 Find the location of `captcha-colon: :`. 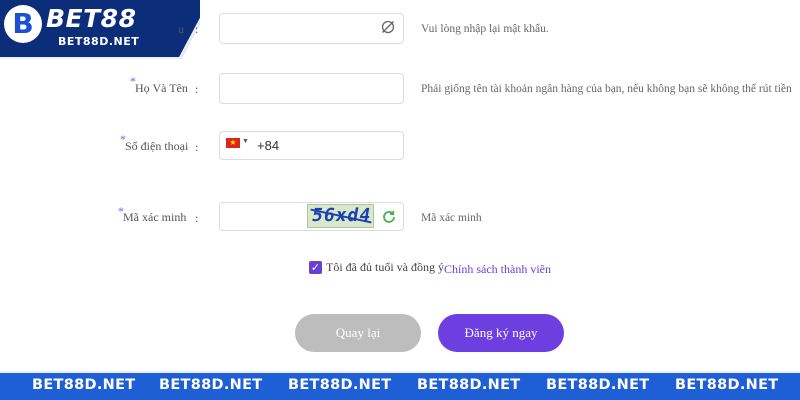

captcha-colon: : is located at coordinates (197, 218).